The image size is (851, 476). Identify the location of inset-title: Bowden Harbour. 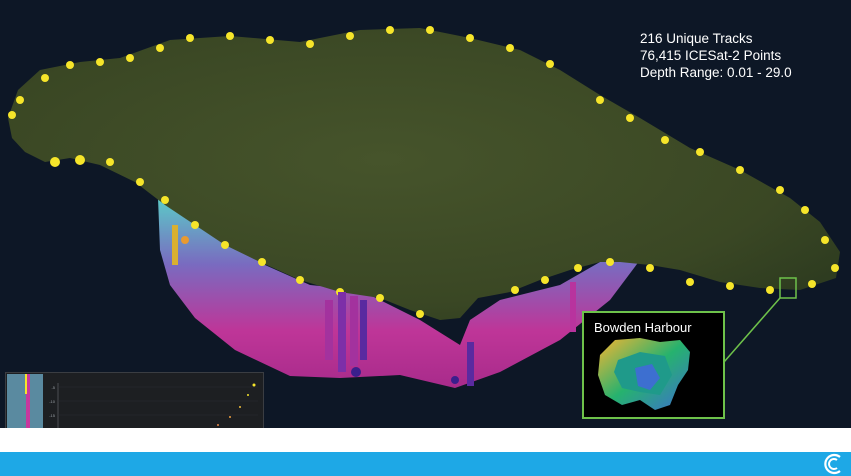
(643, 327).